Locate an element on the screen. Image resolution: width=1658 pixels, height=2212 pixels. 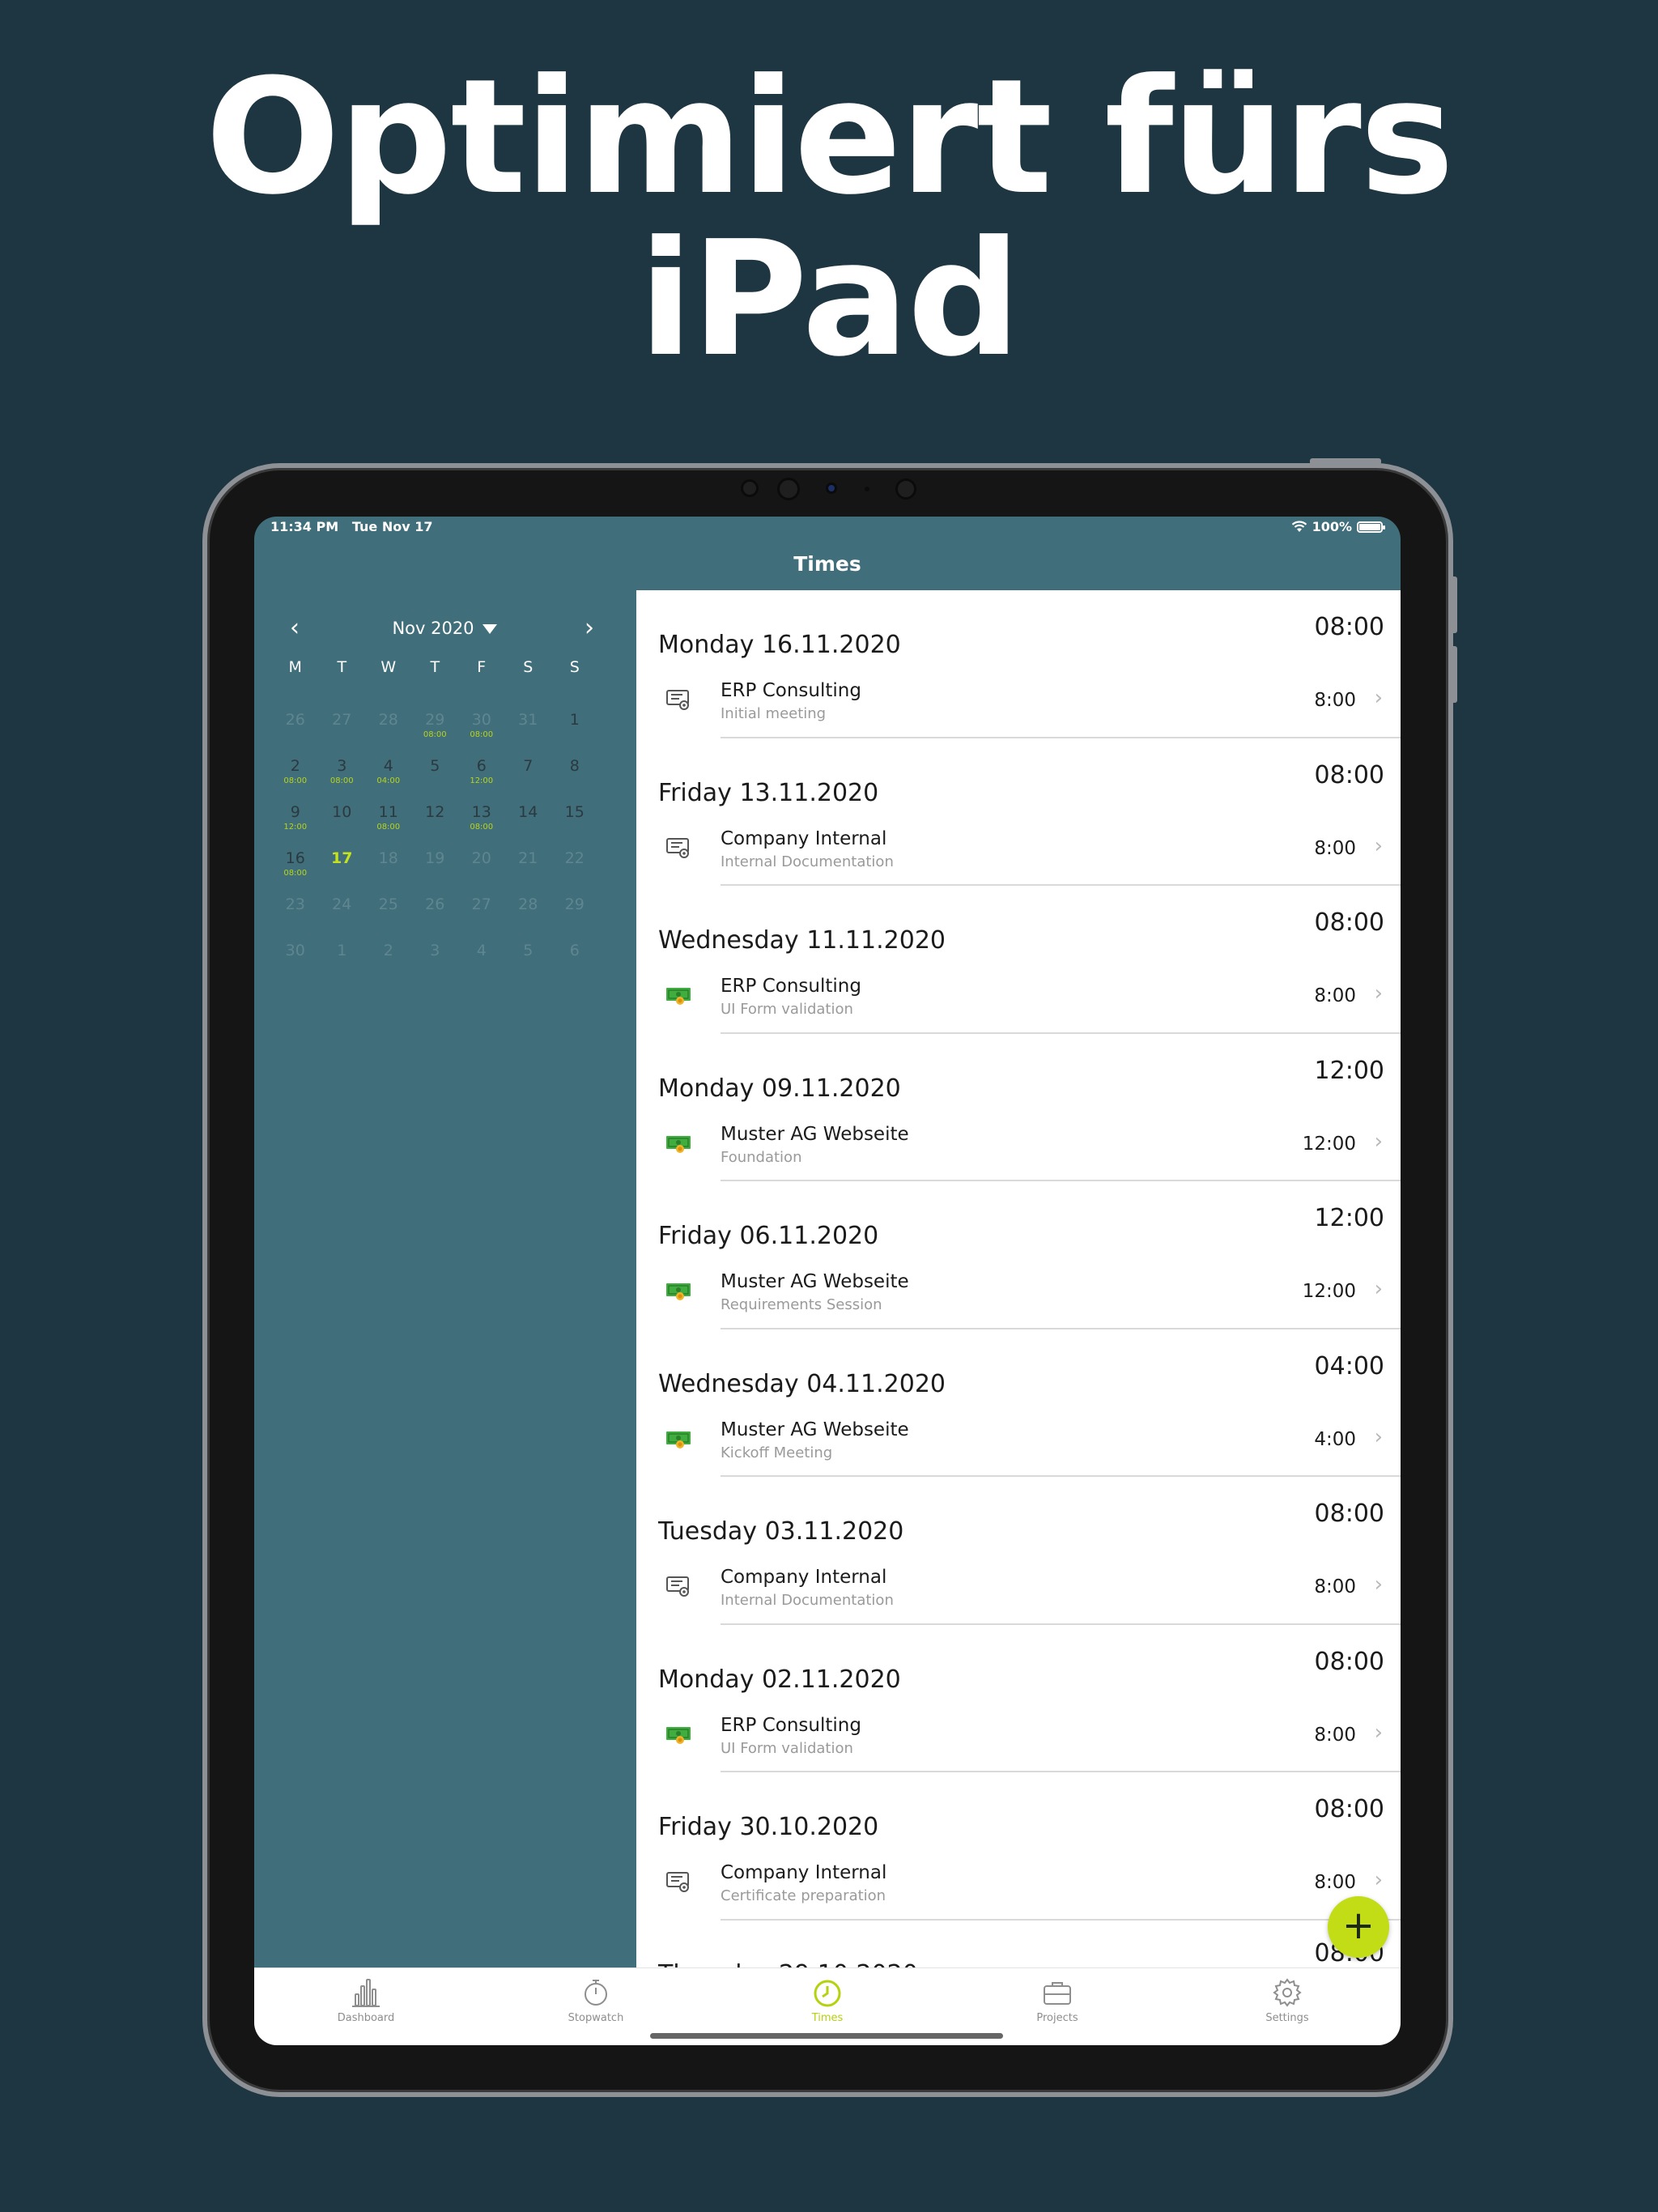
tab-stopwatch: Stopwatch is located at coordinates (596, 2000).